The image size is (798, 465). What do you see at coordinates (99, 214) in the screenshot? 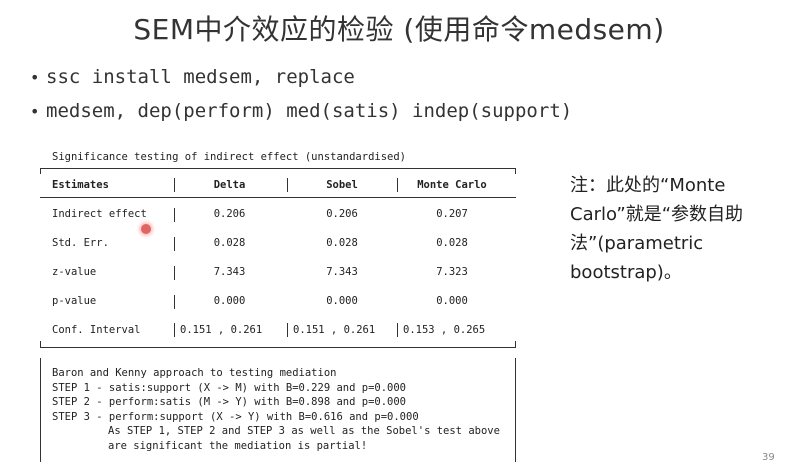
I see `row-label: Indirect effect` at bounding box center [99, 214].